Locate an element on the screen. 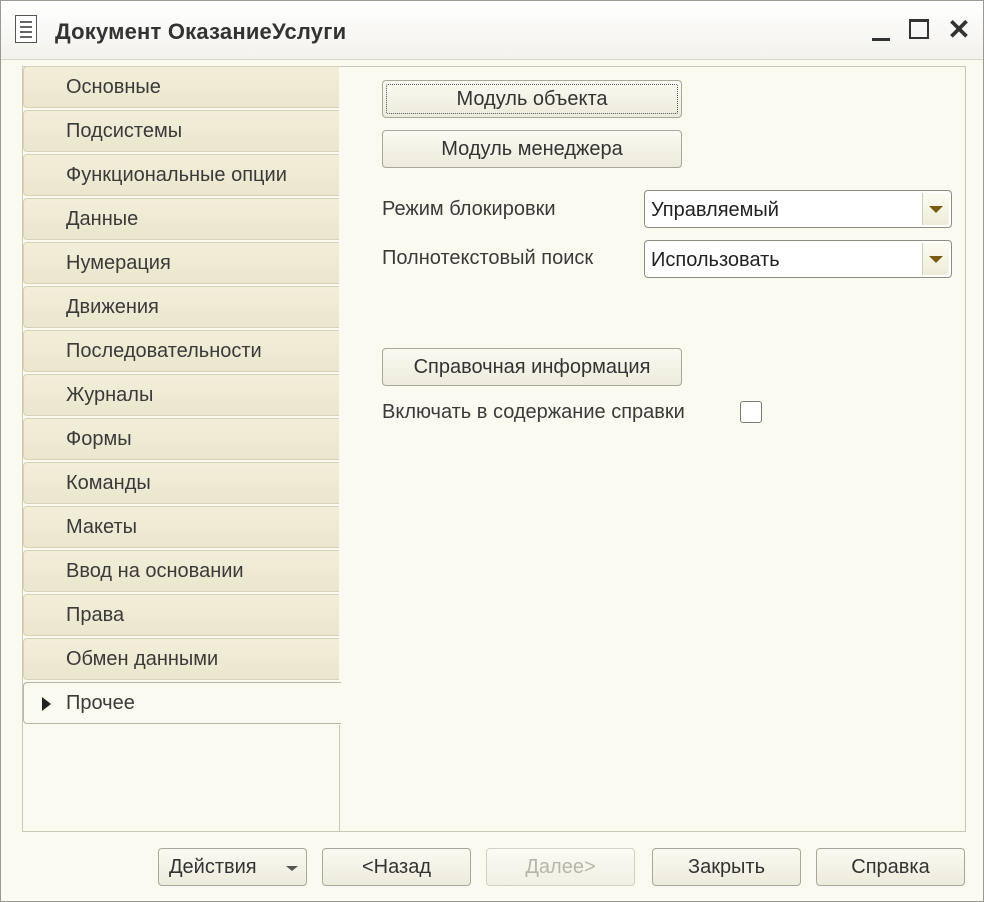 This screenshot has width=984, height=902. tab-podsistemy: Подсистемы is located at coordinates (181, 131).